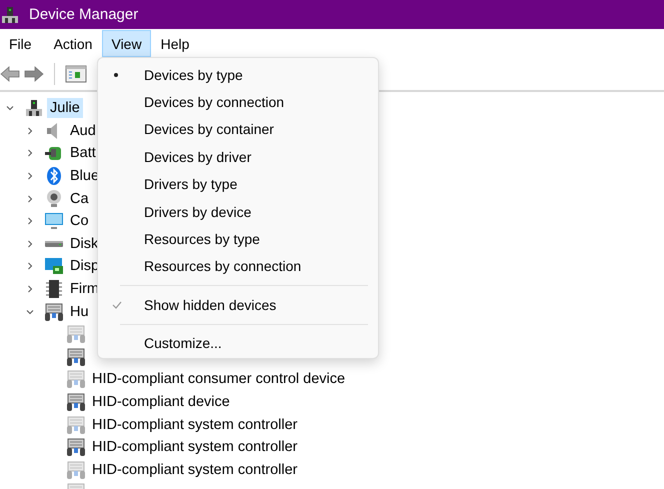  What do you see at coordinates (54, 221) in the screenshot?
I see `monitor-icon` at bounding box center [54, 221].